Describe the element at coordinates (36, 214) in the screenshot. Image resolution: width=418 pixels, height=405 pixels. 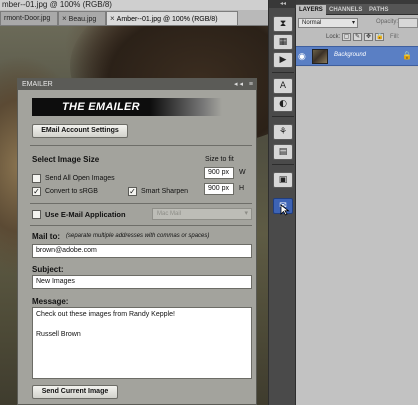
I see `use-email-application-checkbox` at that location.